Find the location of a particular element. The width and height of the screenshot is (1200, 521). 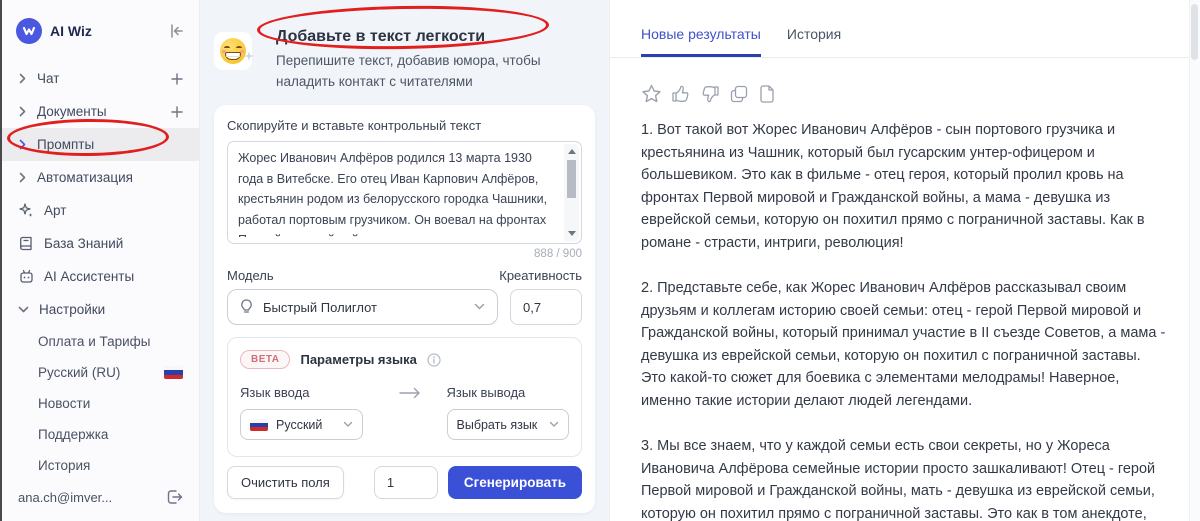

sidebar-item-label: История is located at coordinates (64, 465).